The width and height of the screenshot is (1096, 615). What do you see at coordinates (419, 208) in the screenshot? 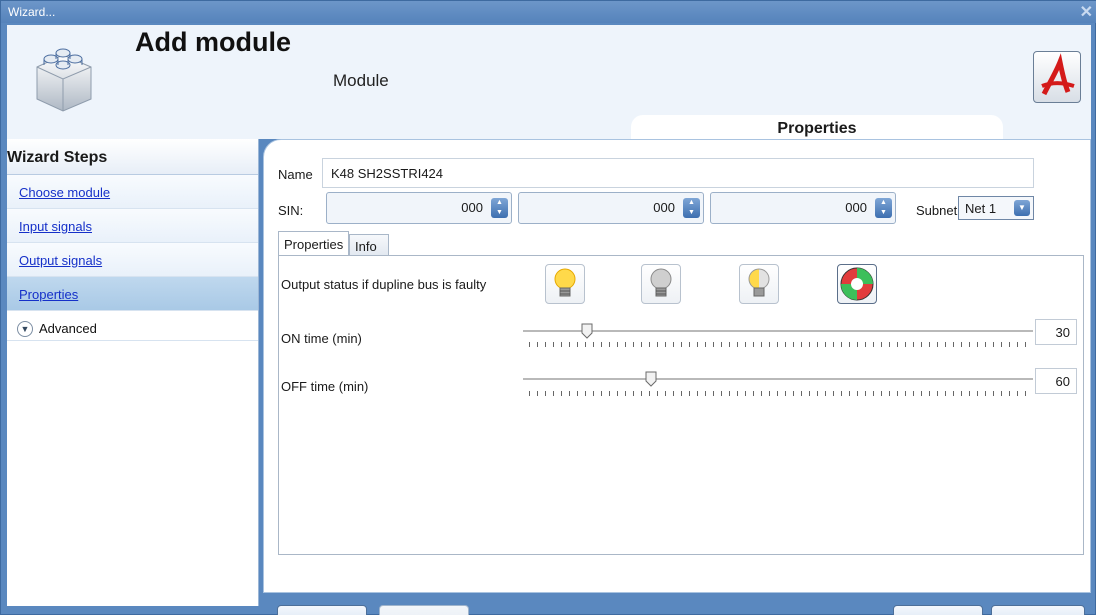
I see `sin-field-1: 000 ▲ ▼` at bounding box center [419, 208].